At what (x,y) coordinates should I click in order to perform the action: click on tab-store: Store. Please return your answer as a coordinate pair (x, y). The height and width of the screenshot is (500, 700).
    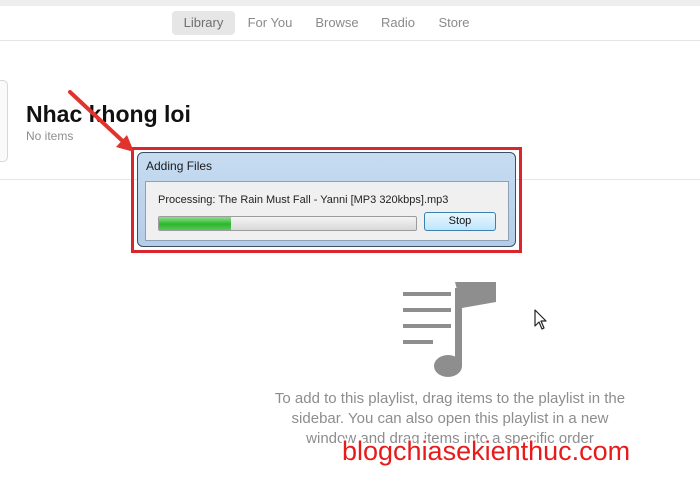
    Looking at the image, I should click on (454, 23).